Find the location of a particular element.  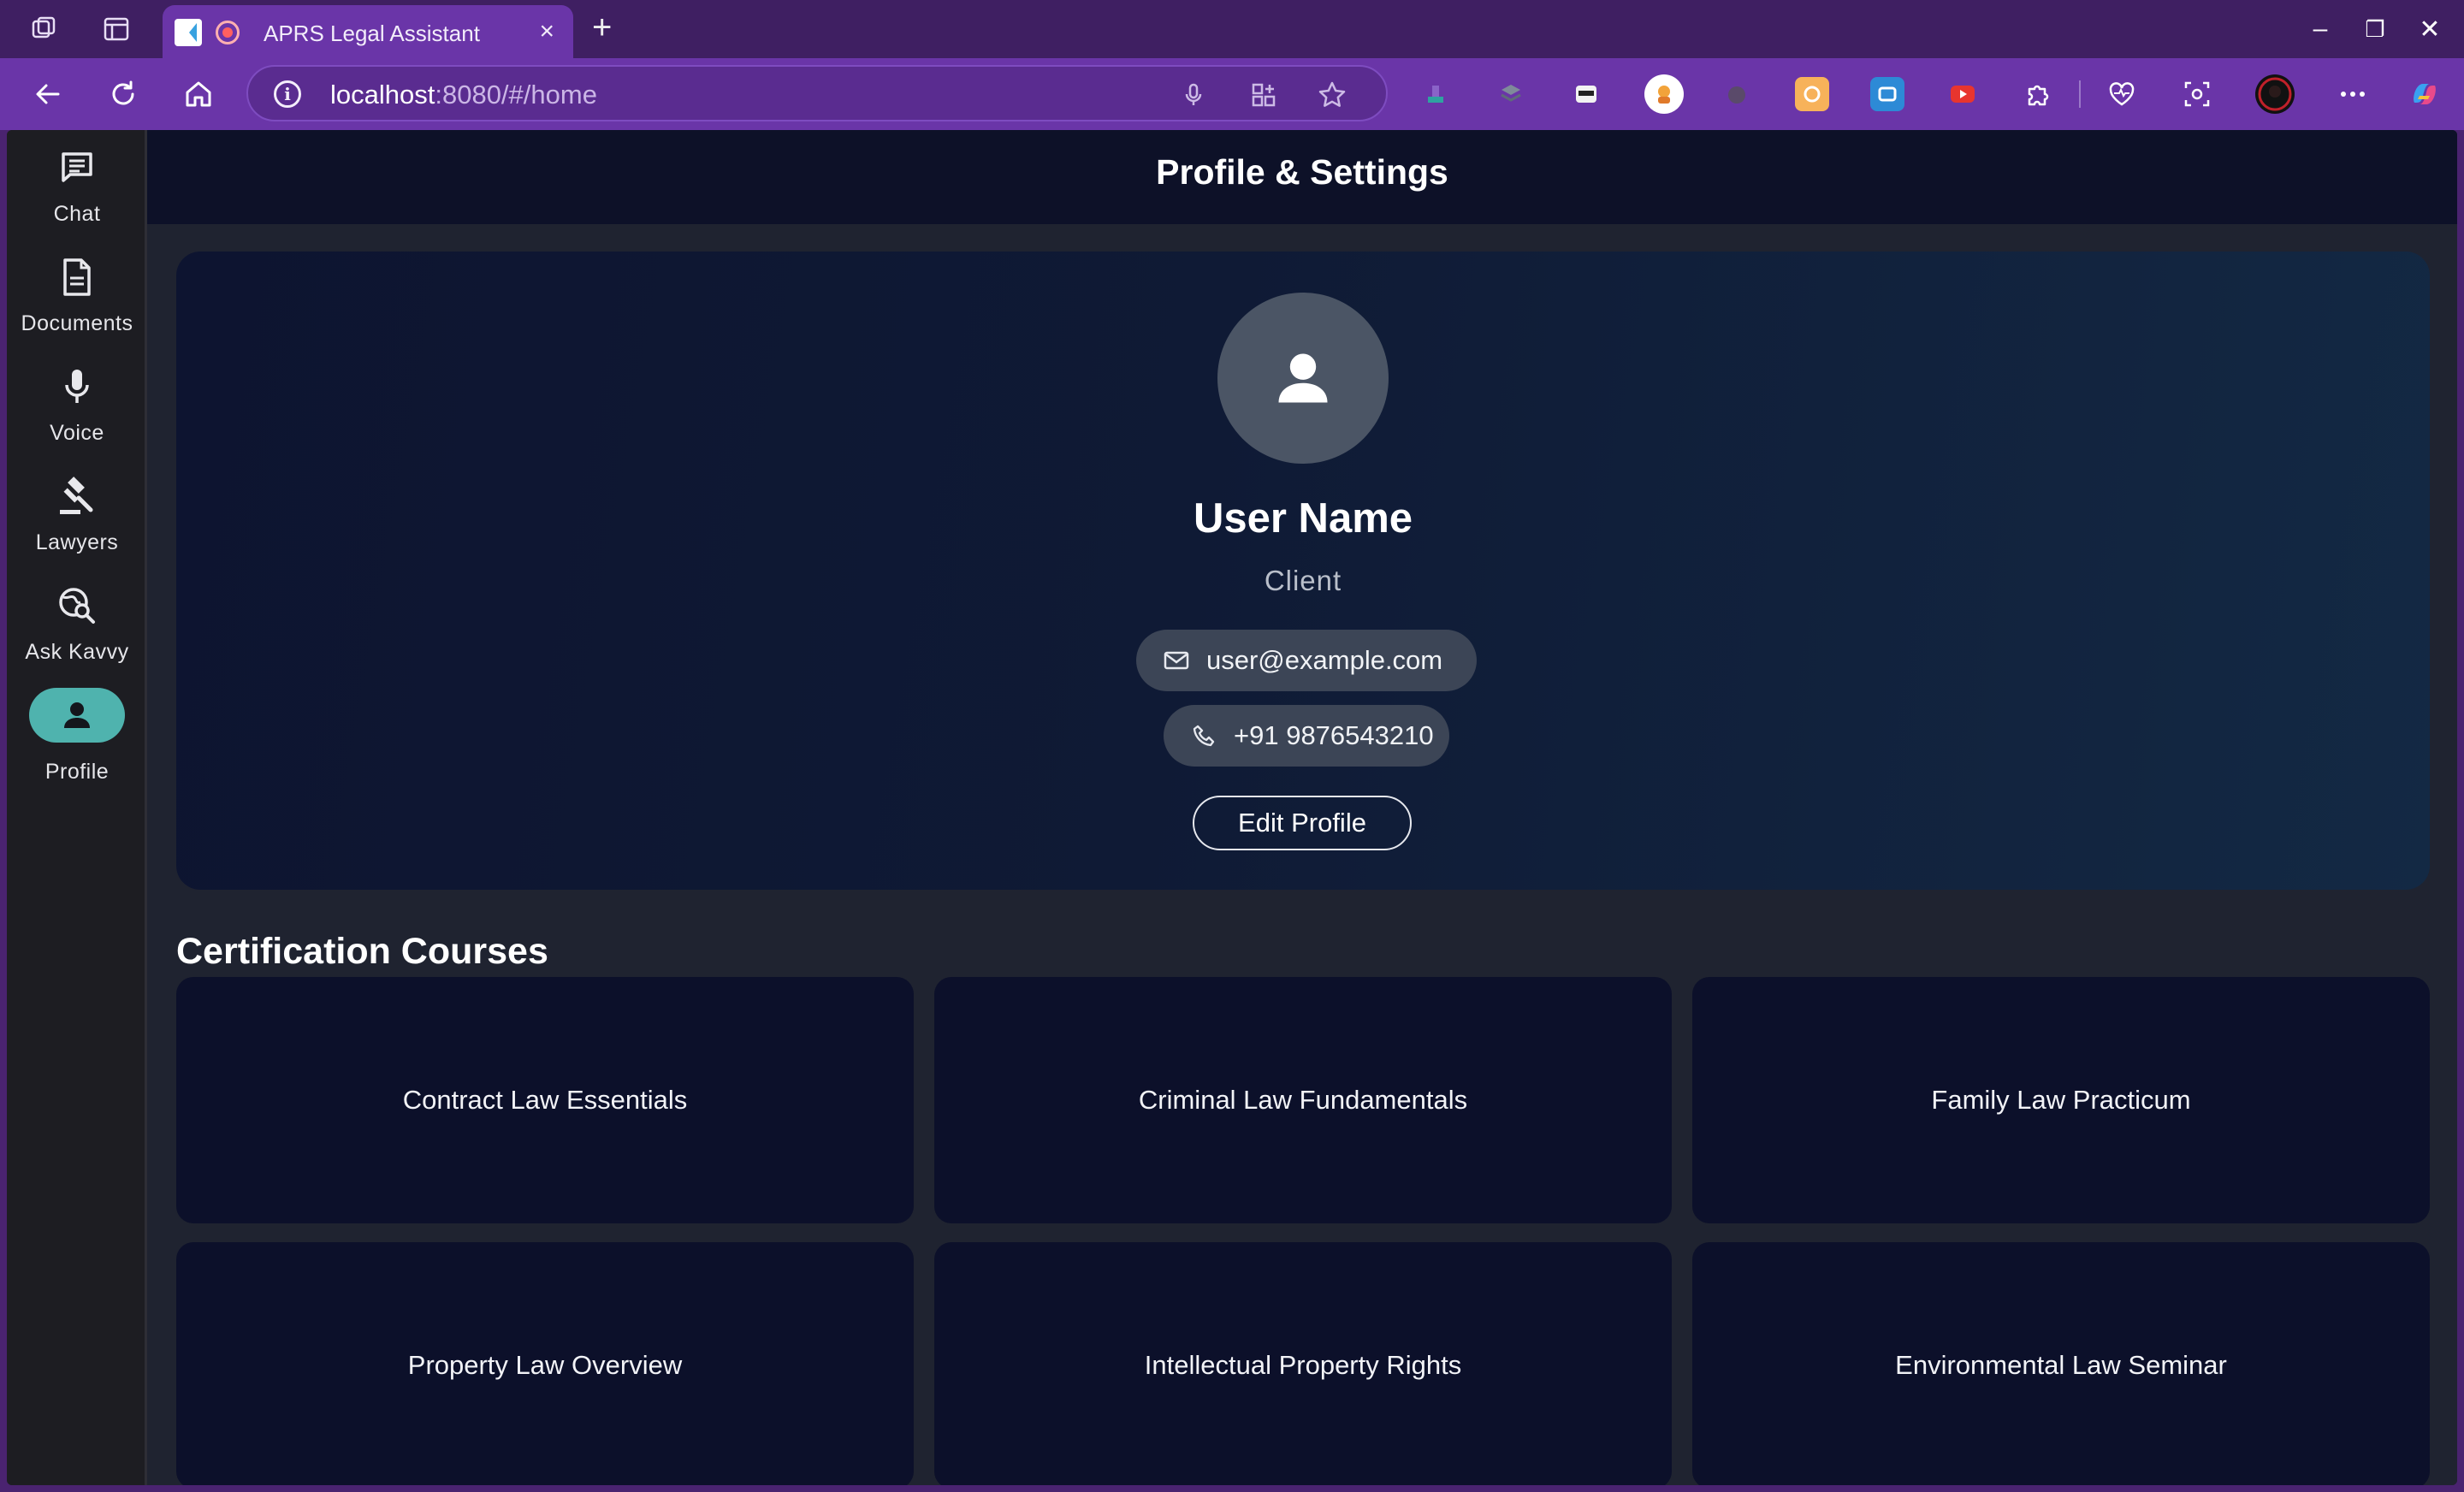

url-text: localhost:8080/#/home is located at coordinates (463, 95).